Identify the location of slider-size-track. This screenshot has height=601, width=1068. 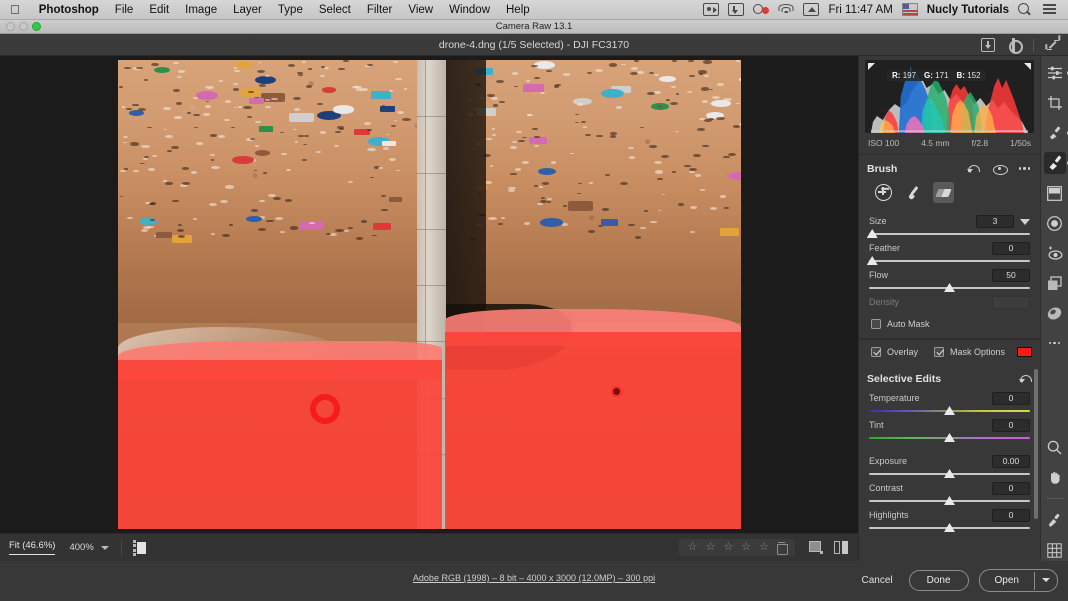
(948, 234).